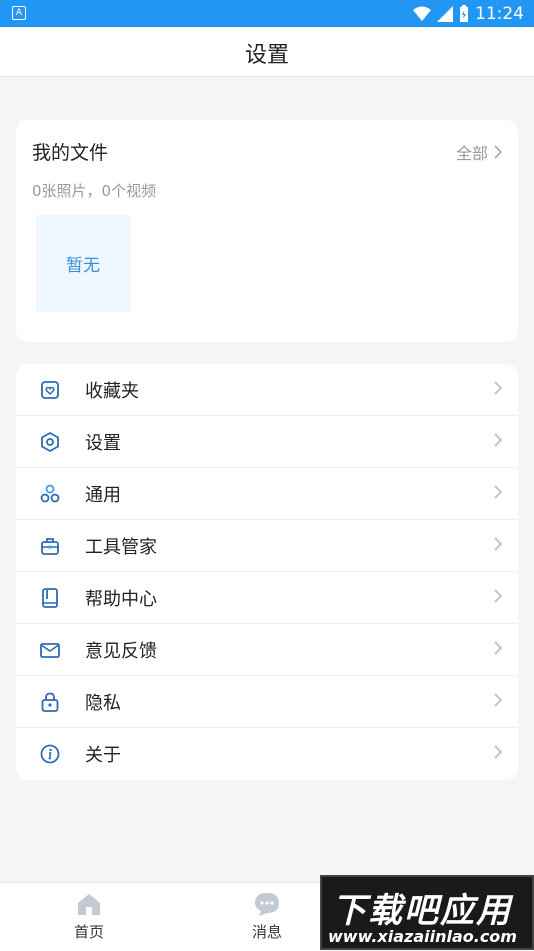 The width and height of the screenshot is (534, 951). Describe the element at coordinates (422, 13) in the screenshot. I see `wifi-icon` at that location.